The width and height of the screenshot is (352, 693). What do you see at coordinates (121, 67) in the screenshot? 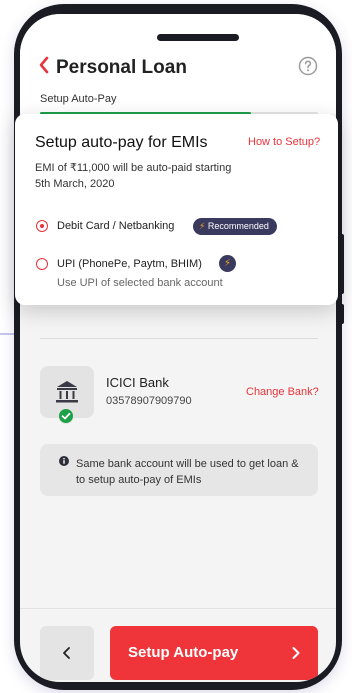
I see `page-title: Personal Loan` at bounding box center [121, 67].